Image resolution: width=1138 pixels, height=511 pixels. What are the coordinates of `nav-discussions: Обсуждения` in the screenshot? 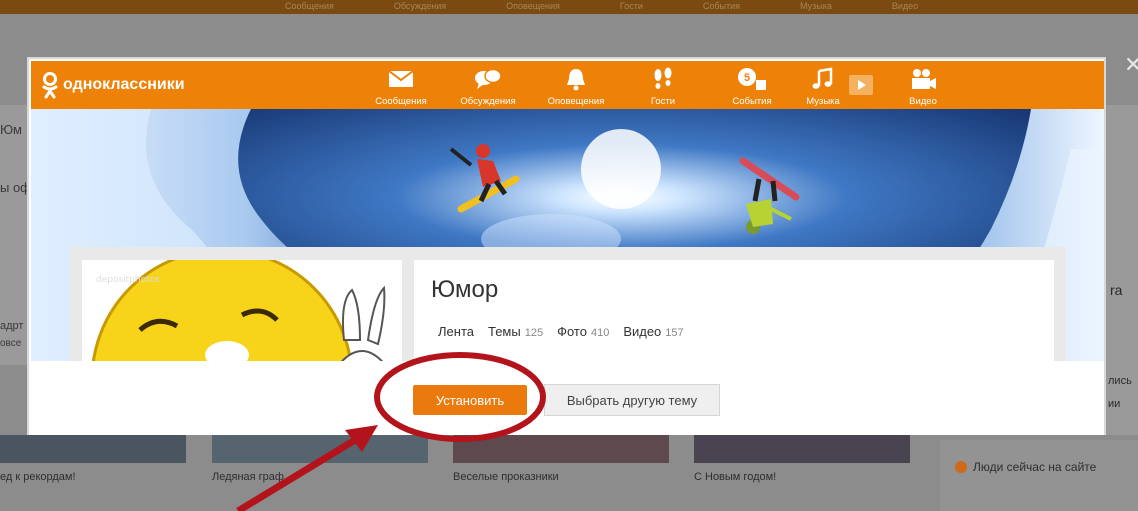 It's located at (488, 86).